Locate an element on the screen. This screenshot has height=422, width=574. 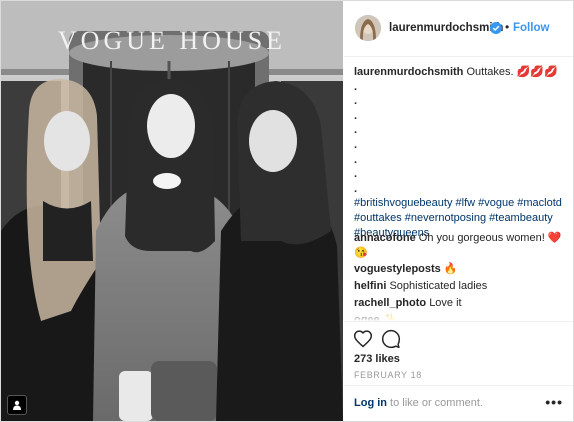
verified-badge-icon is located at coordinates (496, 28).